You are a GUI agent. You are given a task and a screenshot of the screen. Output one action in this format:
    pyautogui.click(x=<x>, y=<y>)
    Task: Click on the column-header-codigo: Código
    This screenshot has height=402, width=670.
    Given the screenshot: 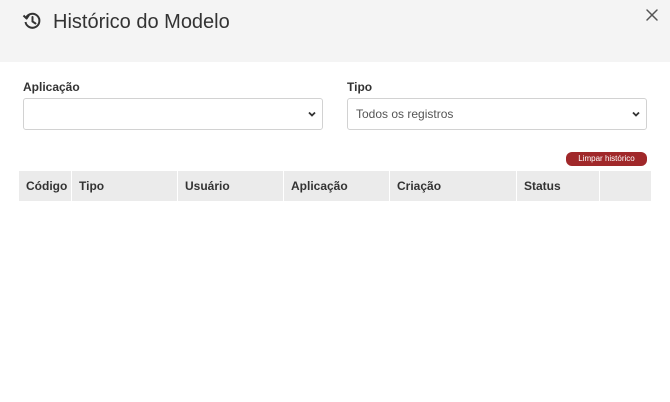 What is the action you would take?
    pyautogui.click(x=45, y=186)
    